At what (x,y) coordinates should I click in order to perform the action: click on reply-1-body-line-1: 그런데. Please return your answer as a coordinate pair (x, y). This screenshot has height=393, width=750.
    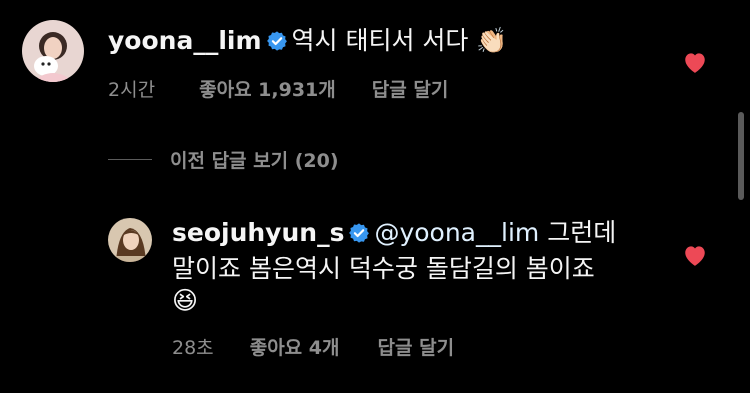
    Looking at the image, I should click on (582, 232).